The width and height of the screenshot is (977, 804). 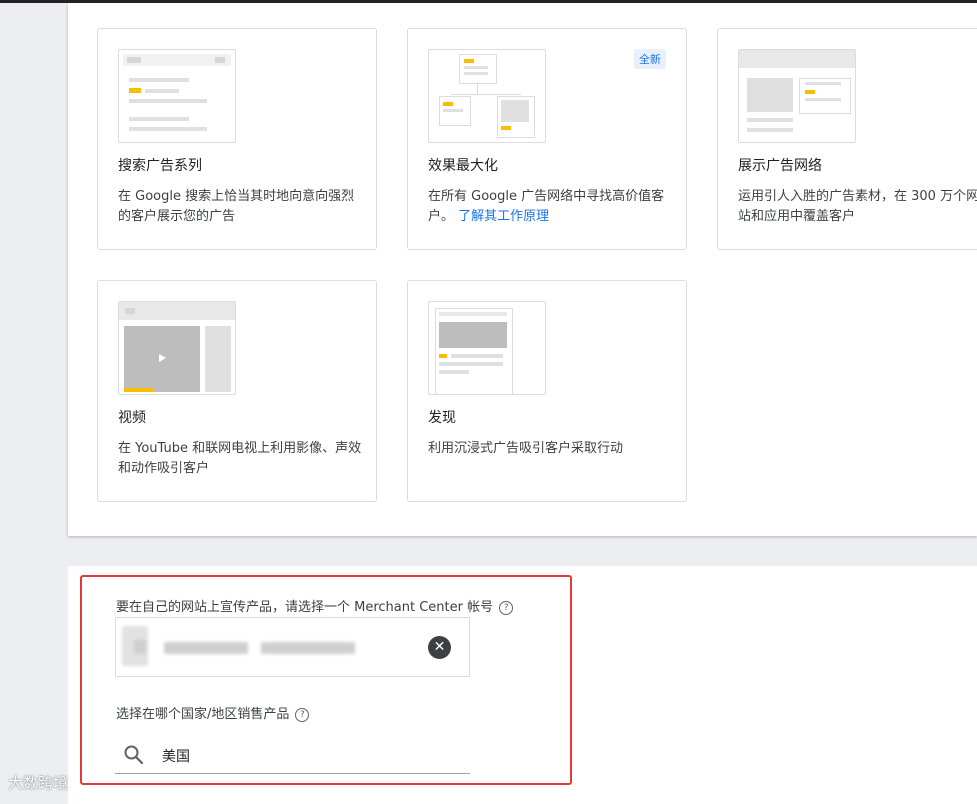 What do you see at coordinates (292, 756) in the screenshot?
I see `country-search-input: 美国` at bounding box center [292, 756].